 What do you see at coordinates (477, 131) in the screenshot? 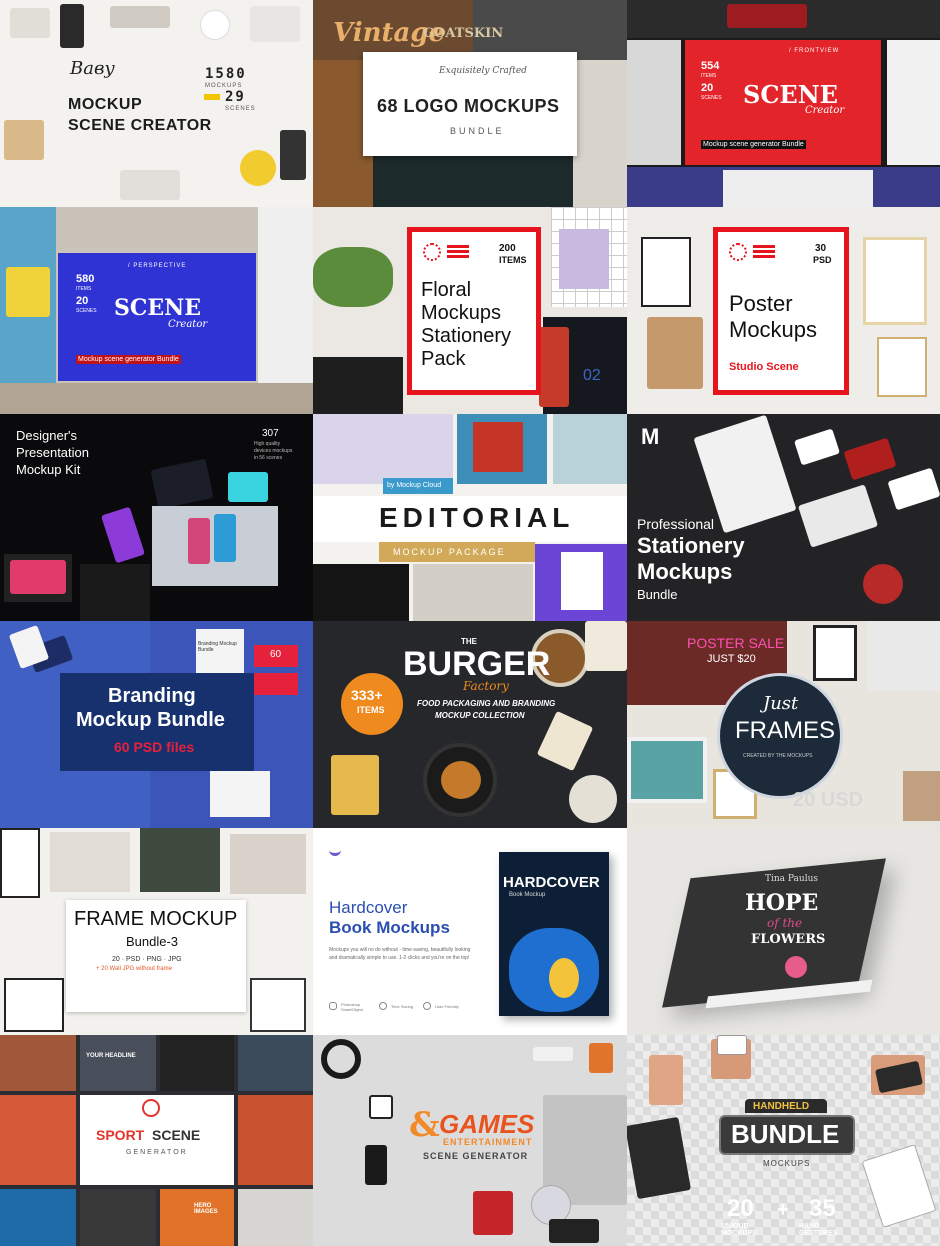
I see `tile-subtitle: BUNDLE` at bounding box center [477, 131].